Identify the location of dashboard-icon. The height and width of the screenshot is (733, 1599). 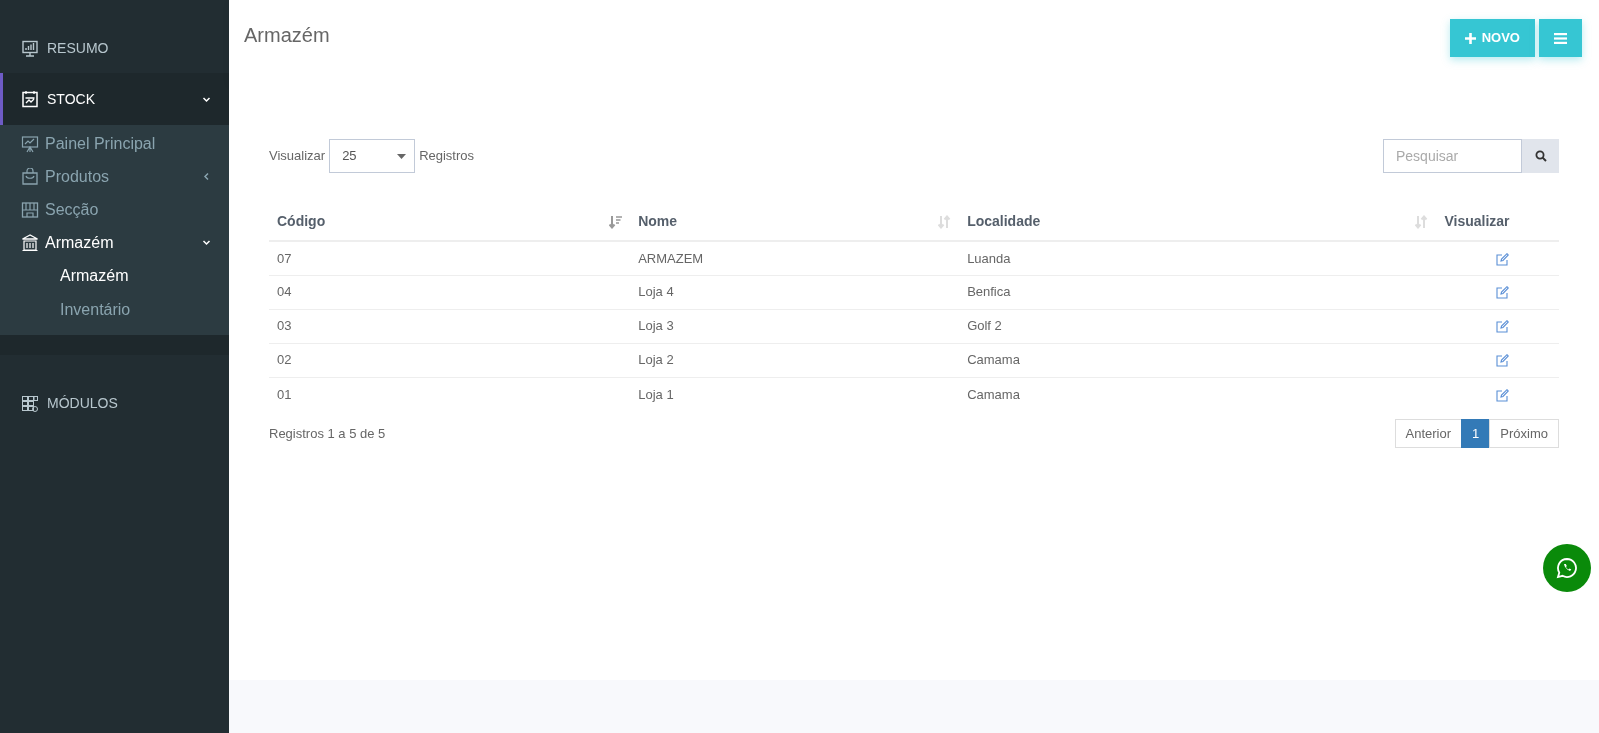
(30, 48).